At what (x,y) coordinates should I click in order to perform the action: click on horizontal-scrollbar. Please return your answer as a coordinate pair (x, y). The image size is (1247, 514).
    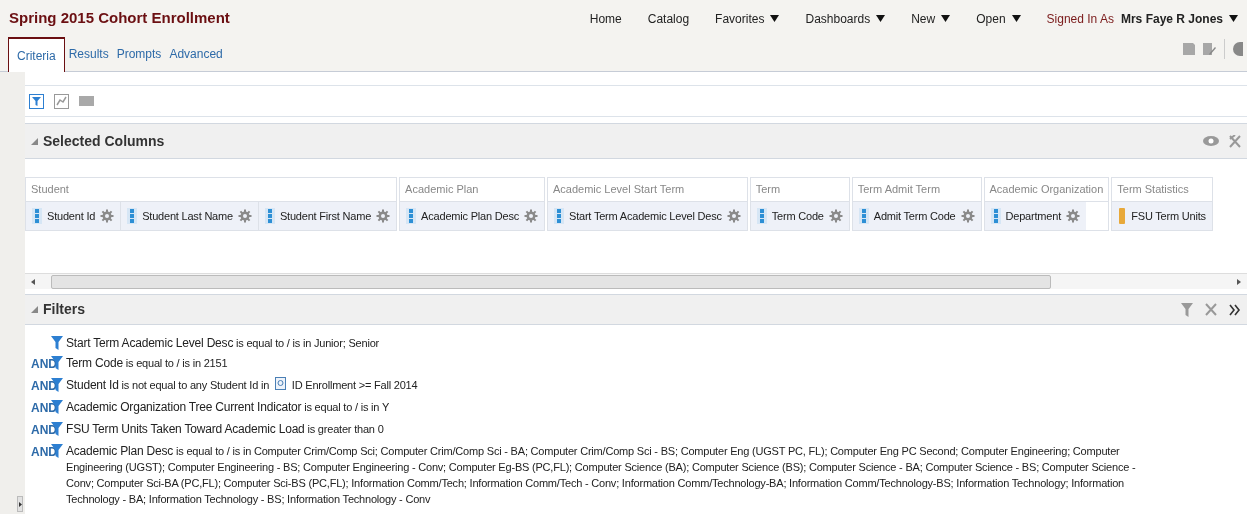
    Looking at the image, I should click on (551, 281).